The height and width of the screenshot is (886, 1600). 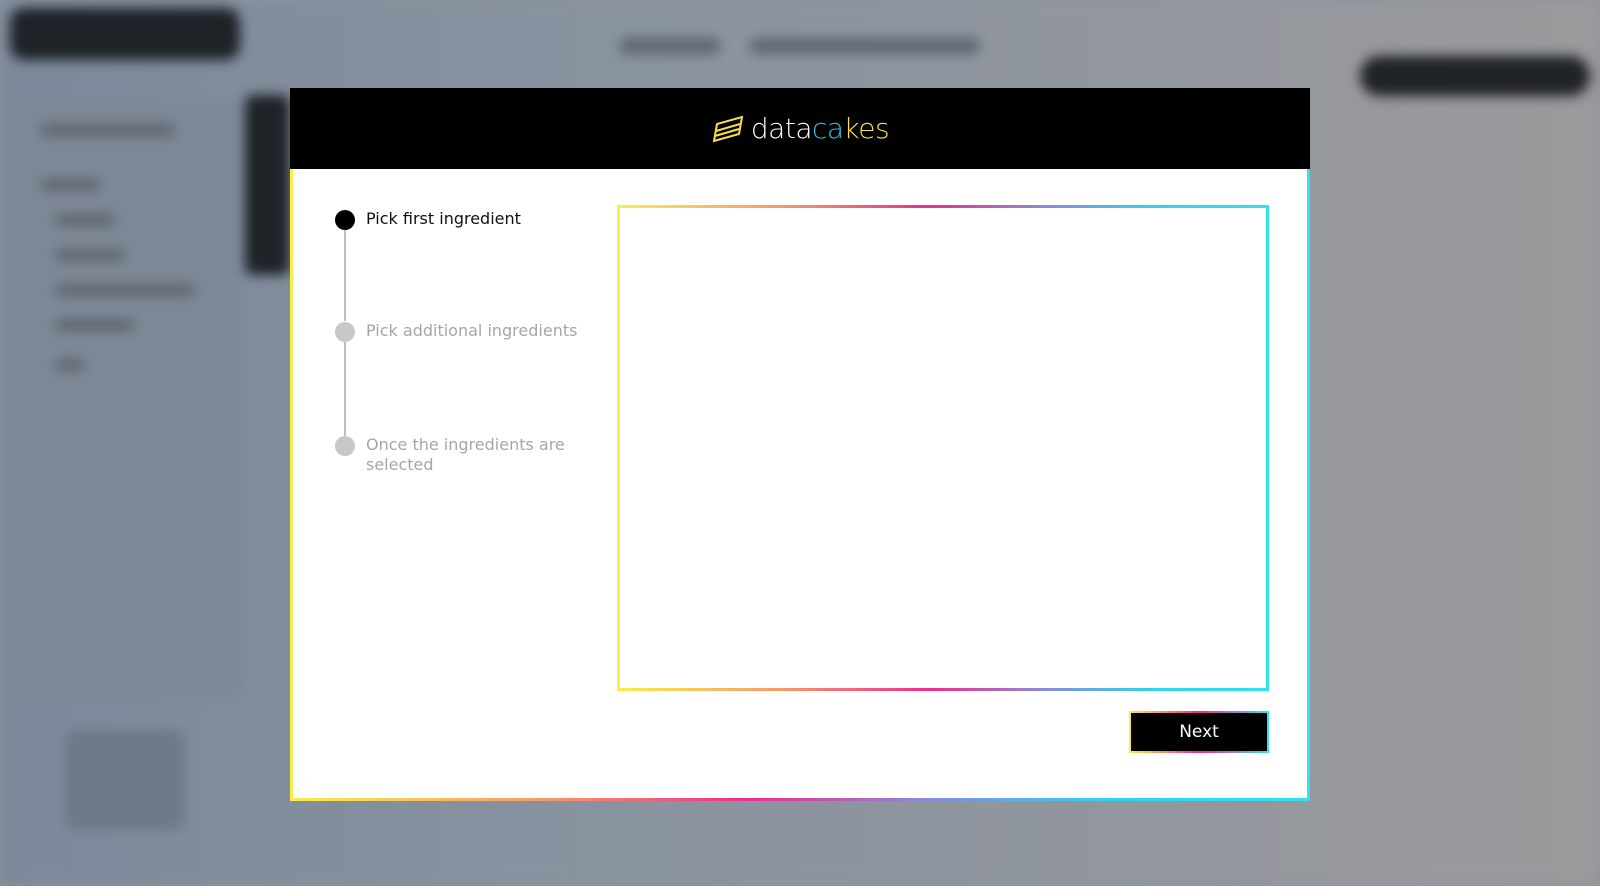 I want to click on step-label: Once the ingredients are selected, so click(x=465, y=454).